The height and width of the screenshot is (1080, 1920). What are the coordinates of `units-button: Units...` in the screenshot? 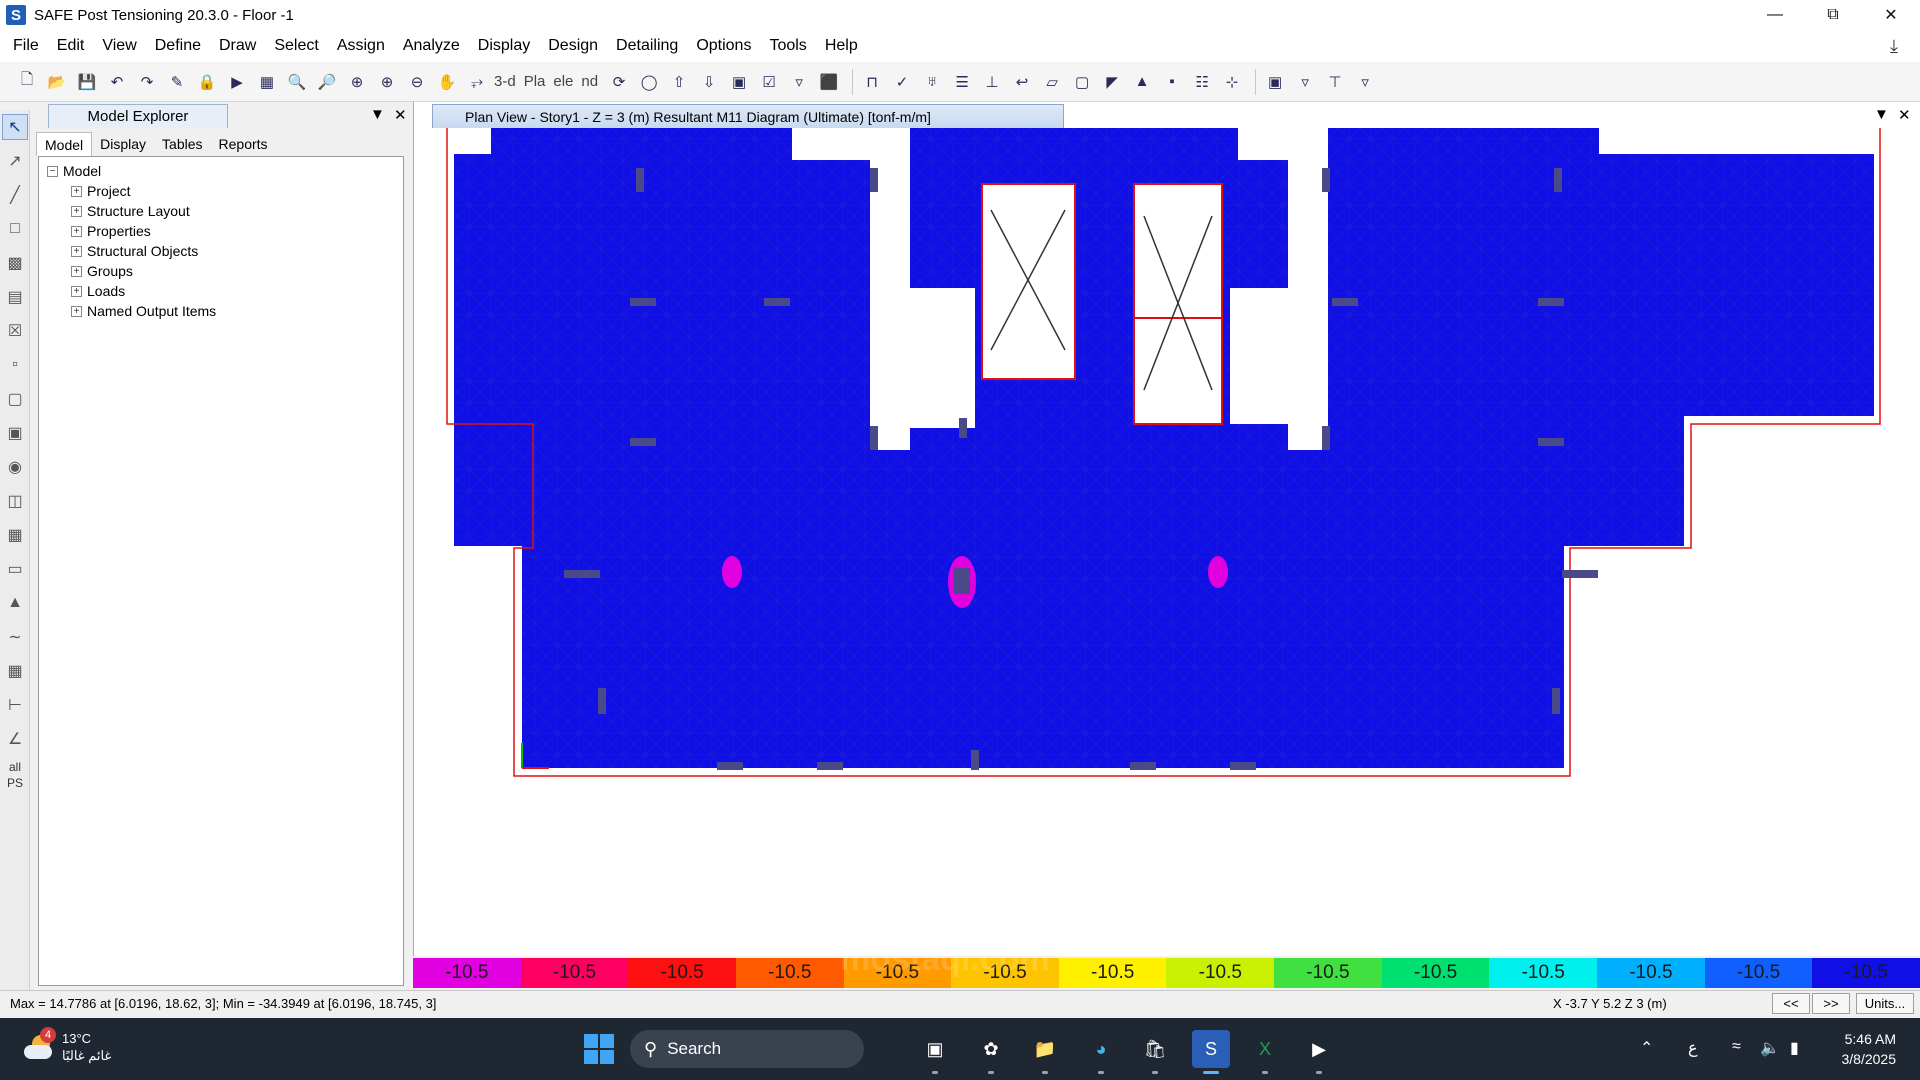 It's located at (1885, 1003).